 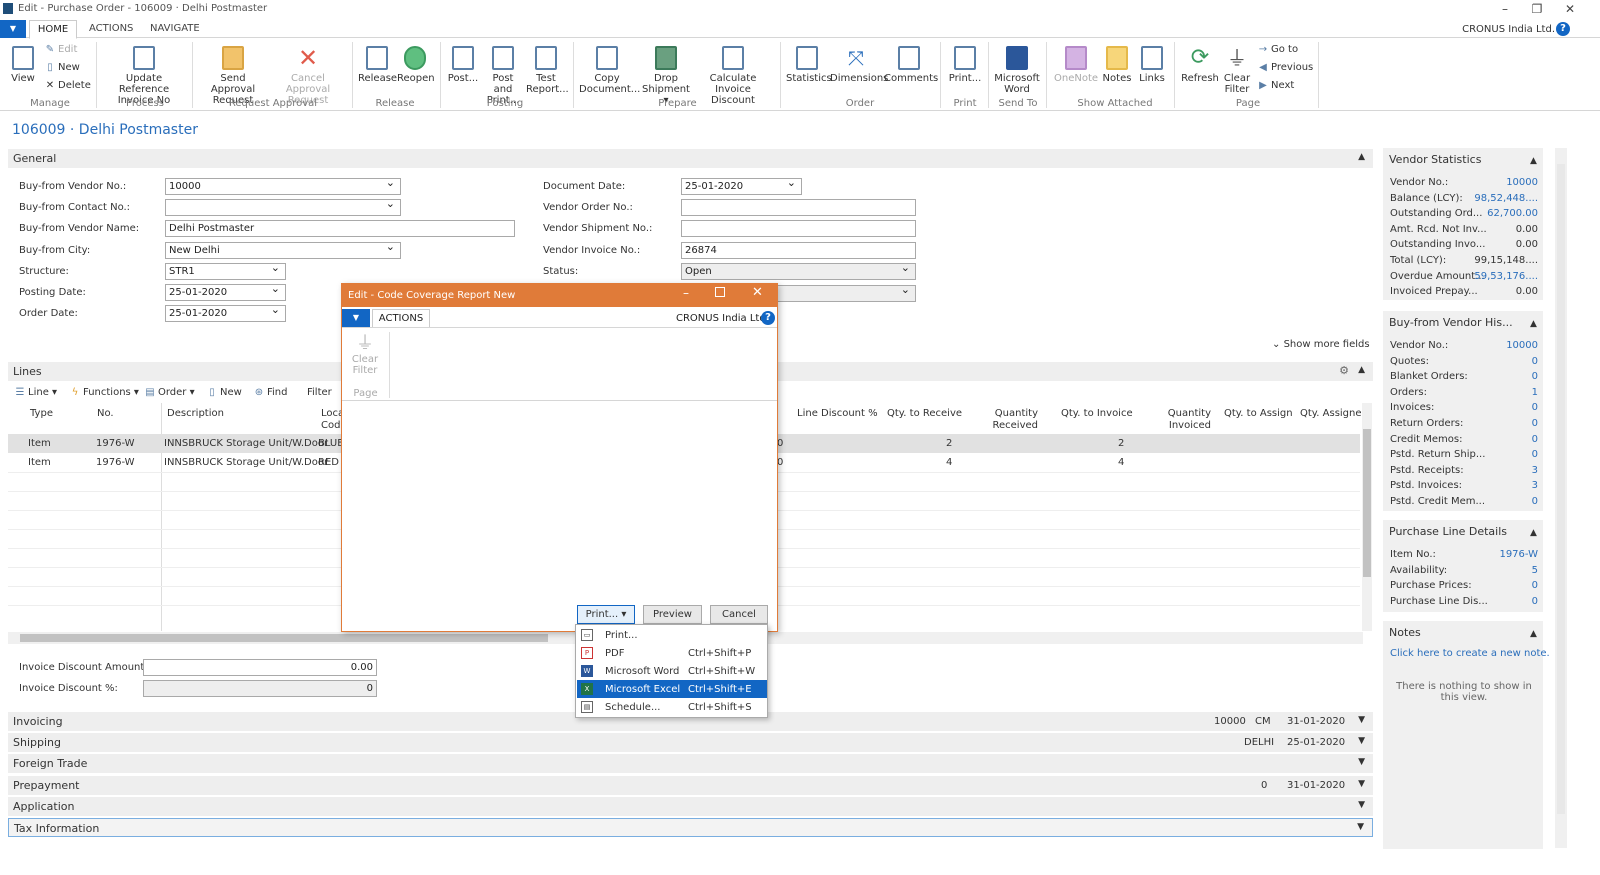 What do you see at coordinates (104, 392) in the screenshot?
I see `functions-menu-button: ϟ Functions ▾` at bounding box center [104, 392].